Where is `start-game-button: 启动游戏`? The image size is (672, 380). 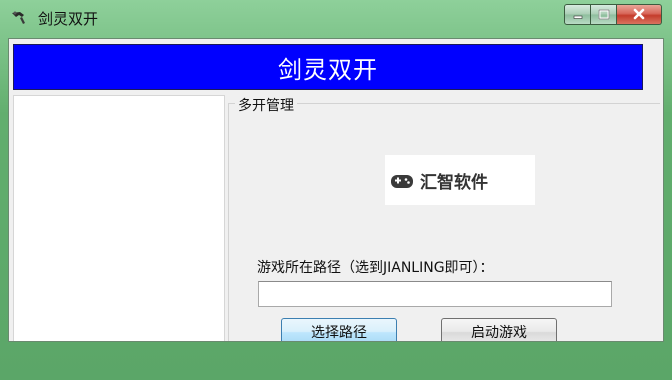 start-game-button: 启动游戏 is located at coordinates (499, 329).